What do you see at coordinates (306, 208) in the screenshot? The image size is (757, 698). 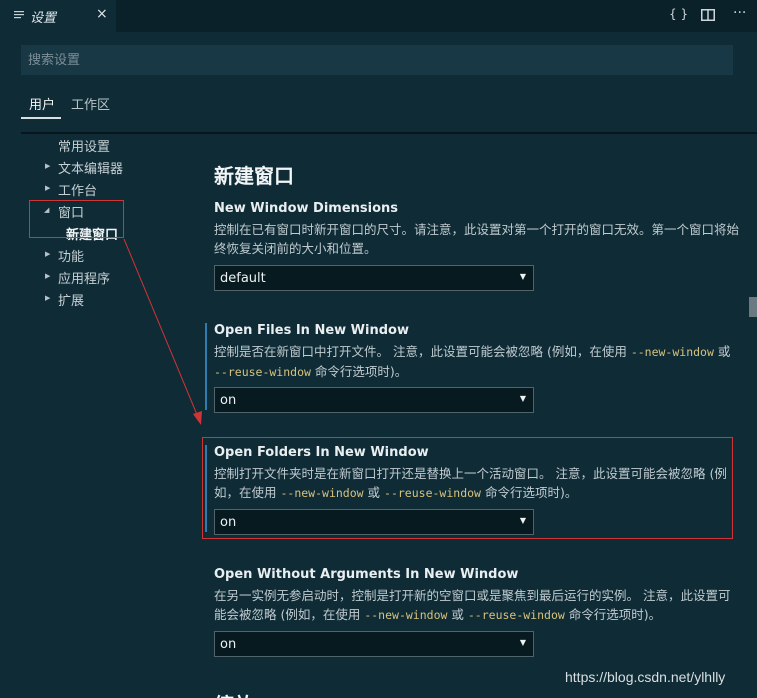 I see `setting-title: New Window Dimensions` at bounding box center [306, 208].